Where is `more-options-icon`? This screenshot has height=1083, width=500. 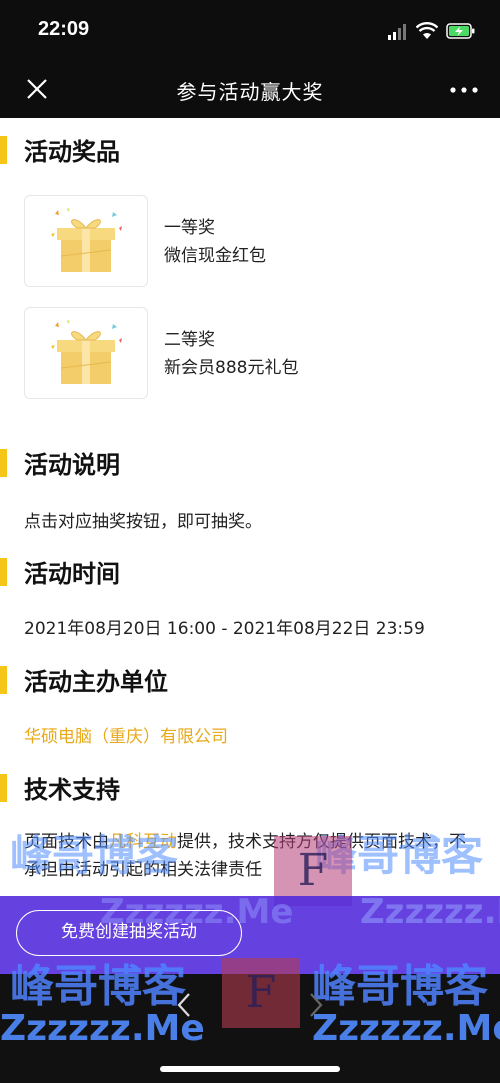
more-options-icon is located at coordinates (464, 90).